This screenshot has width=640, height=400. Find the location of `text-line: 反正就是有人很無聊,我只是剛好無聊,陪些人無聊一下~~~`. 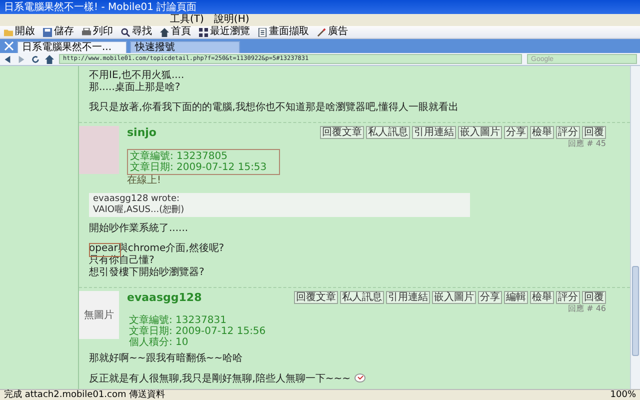

text-line: 反正就是有人很無聊,我只是剛好無聊,陪些人無聊一下~~~ is located at coordinates (359, 379).